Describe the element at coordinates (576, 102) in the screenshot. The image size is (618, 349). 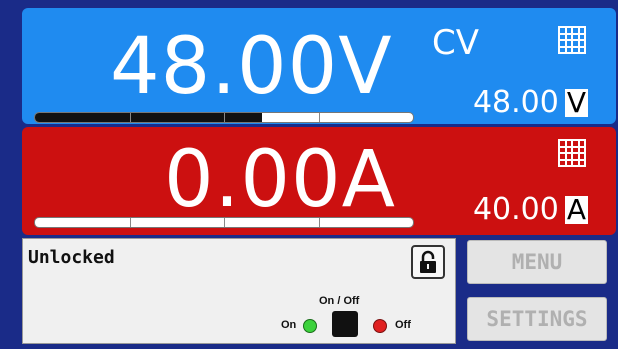
I see `voltage-unit: V` at that location.